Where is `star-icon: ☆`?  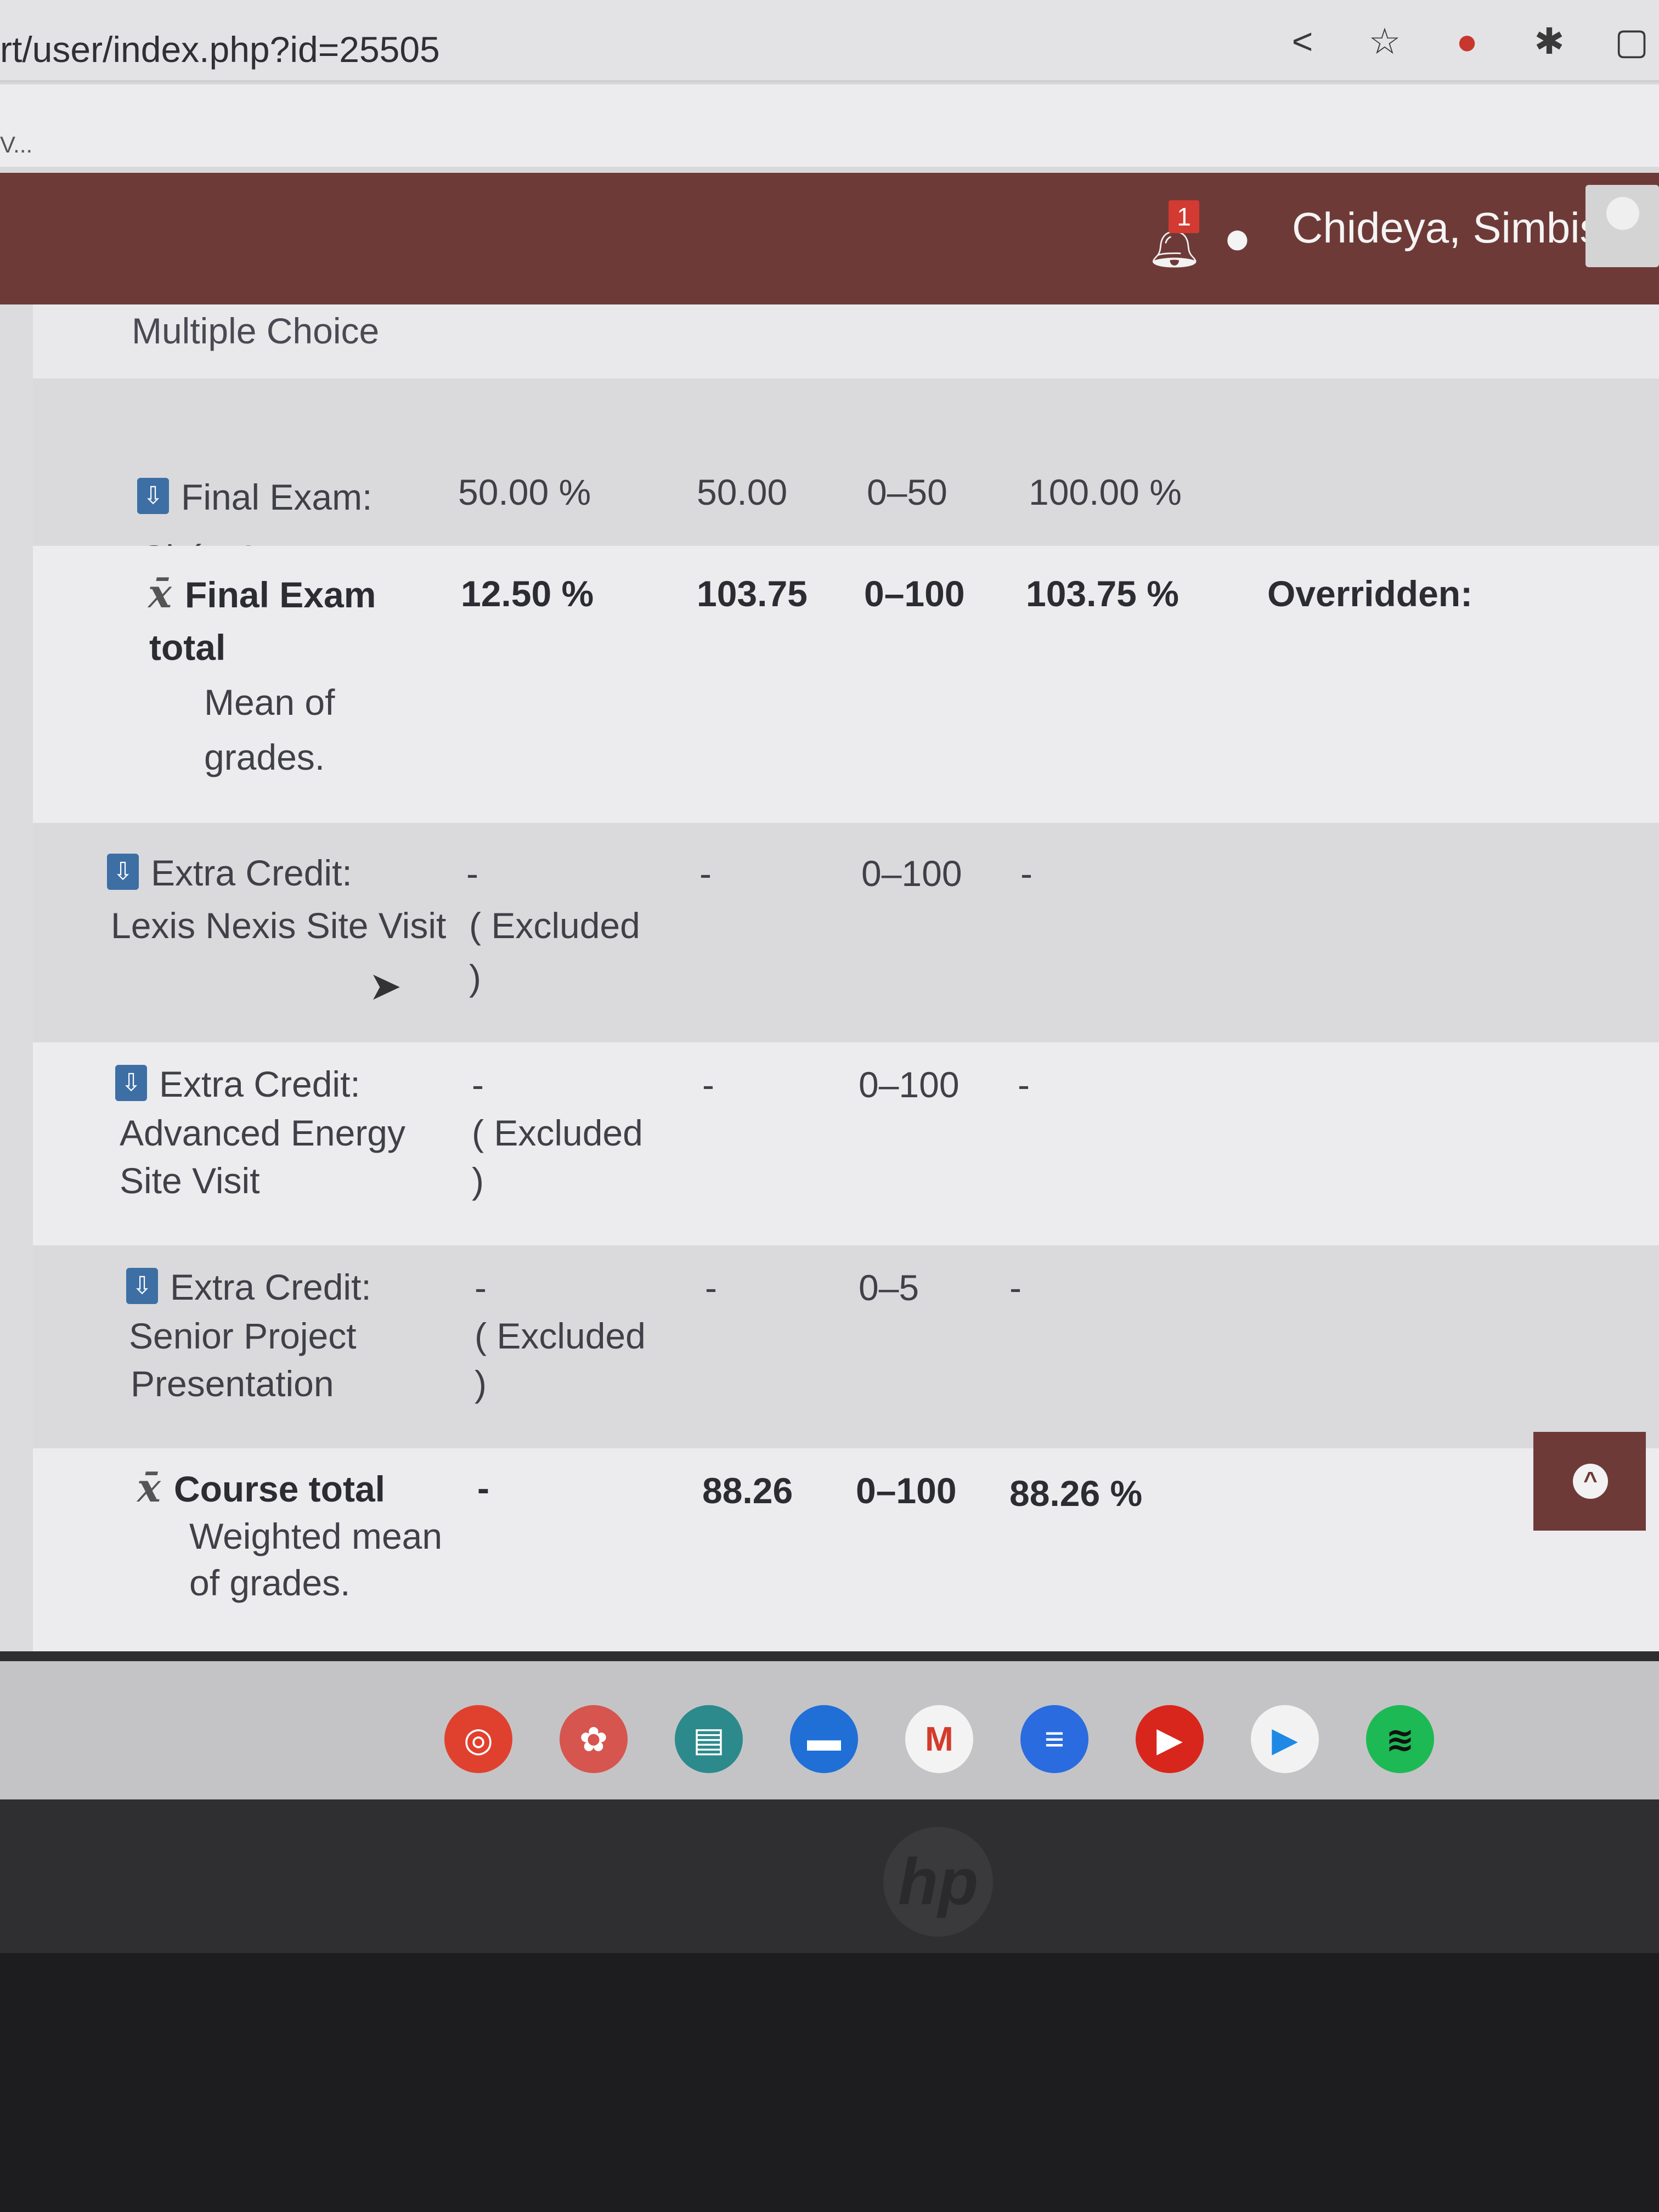 star-icon: ☆ is located at coordinates (1385, 41).